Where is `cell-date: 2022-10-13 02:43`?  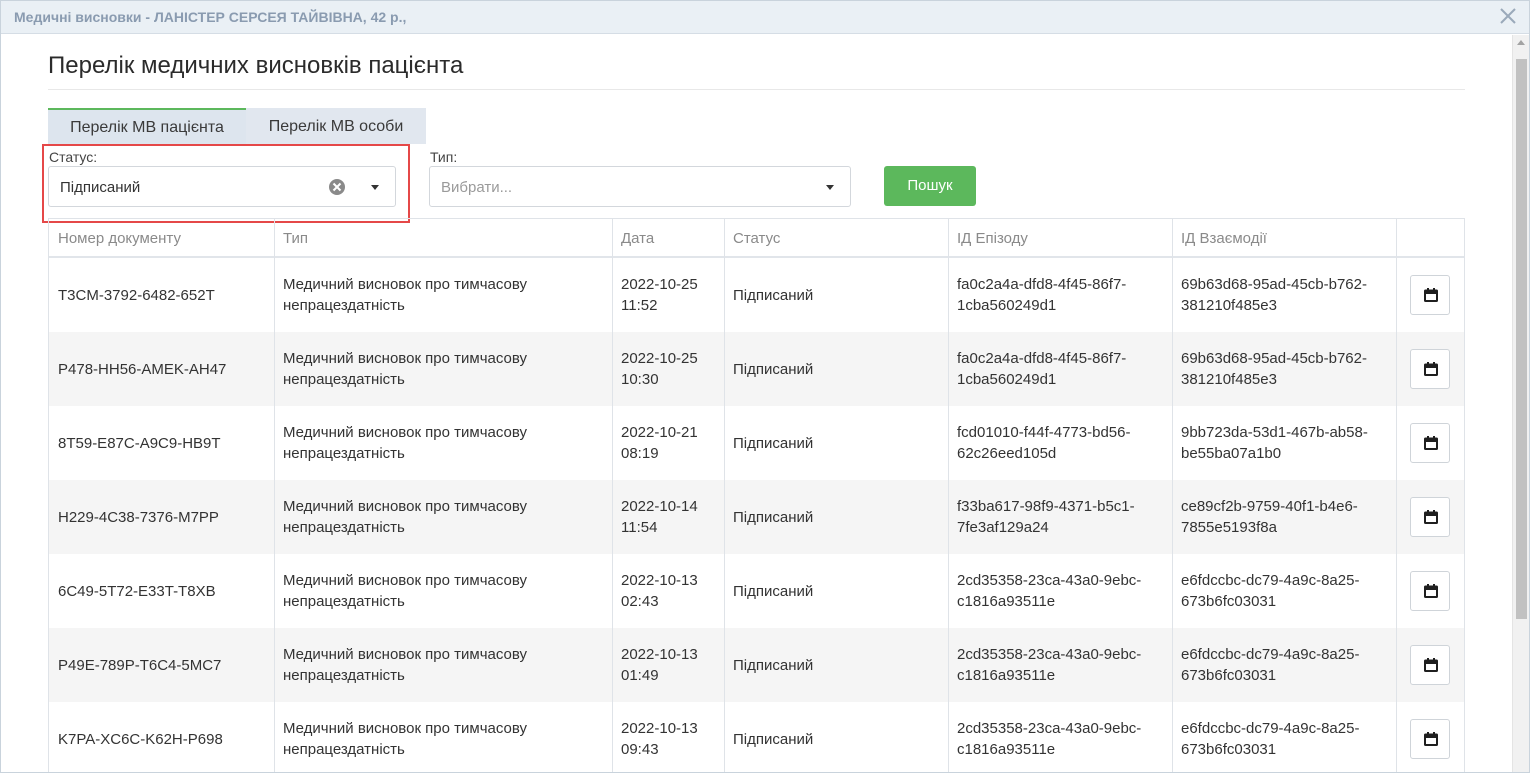
cell-date: 2022-10-13 02:43 is located at coordinates (668, 591).